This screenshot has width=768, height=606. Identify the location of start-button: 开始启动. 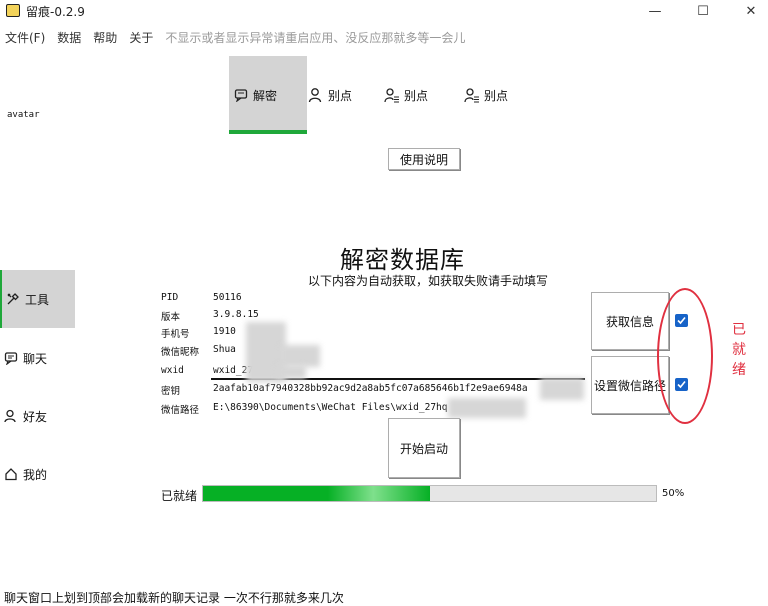
(424, 448).